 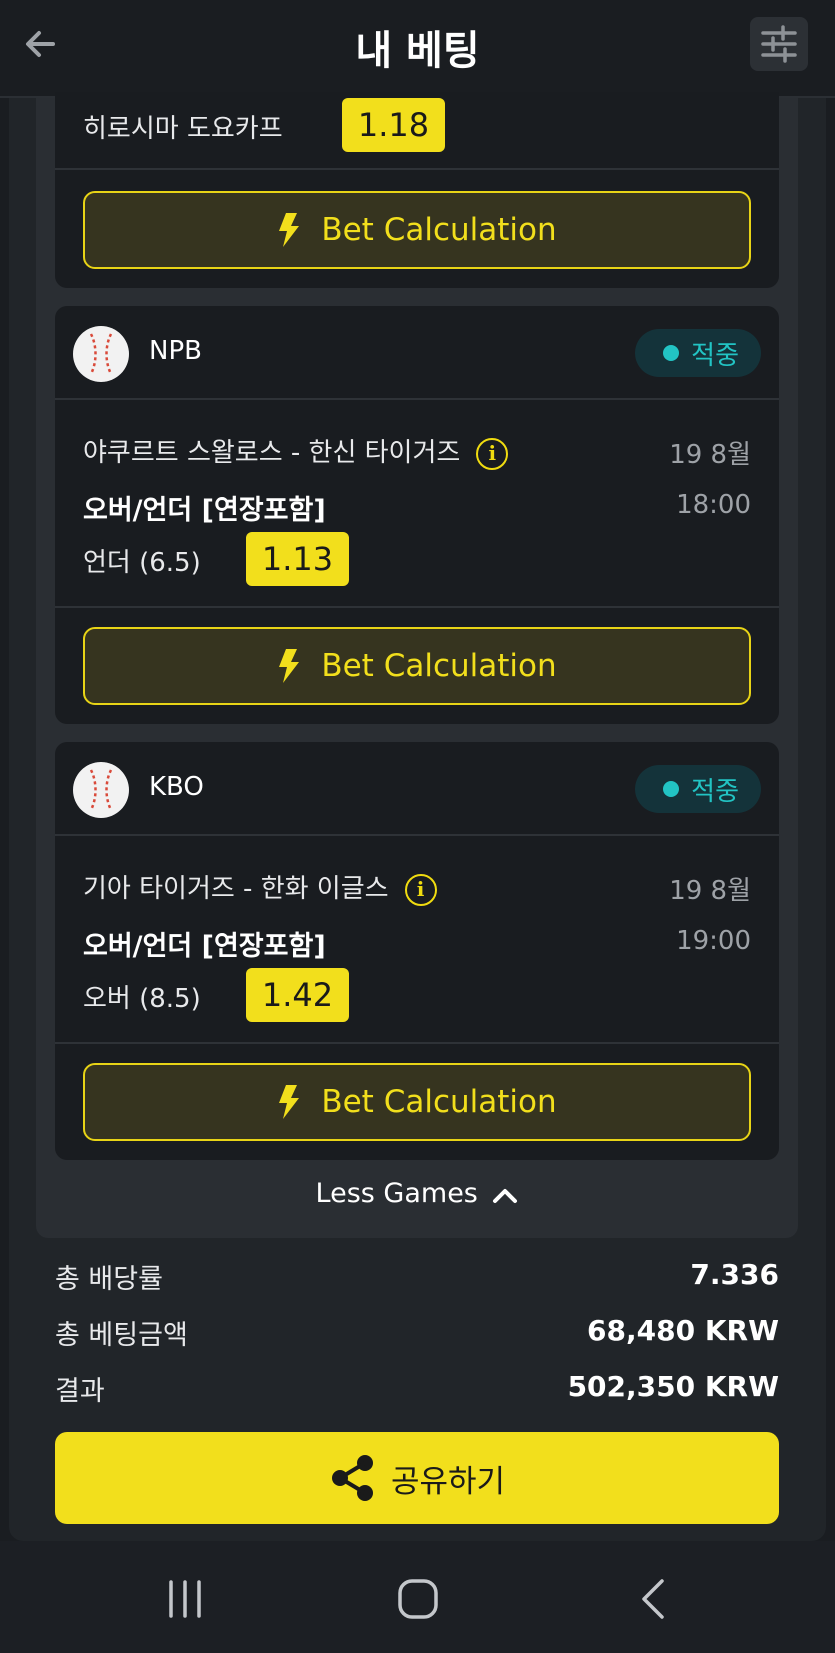 What do you see at coordinates (176, 787) in the screenshot?
I see `league-name: KBO` at bounding box center [176, 787].